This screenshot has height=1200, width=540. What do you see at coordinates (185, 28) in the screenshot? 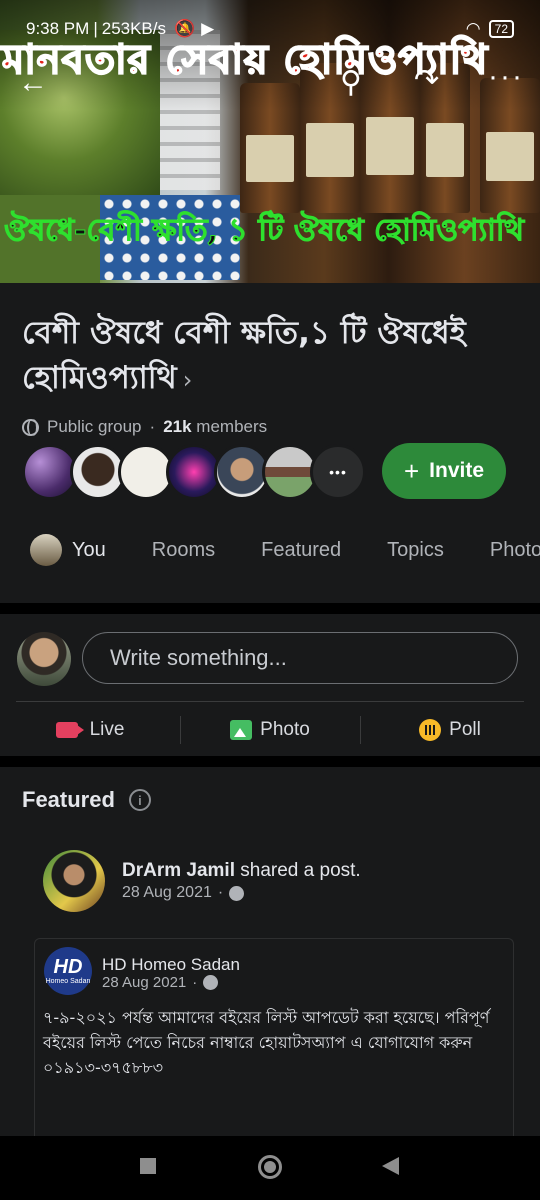
I see `mute-icon: 🔕` at bounding box center [185, 28].